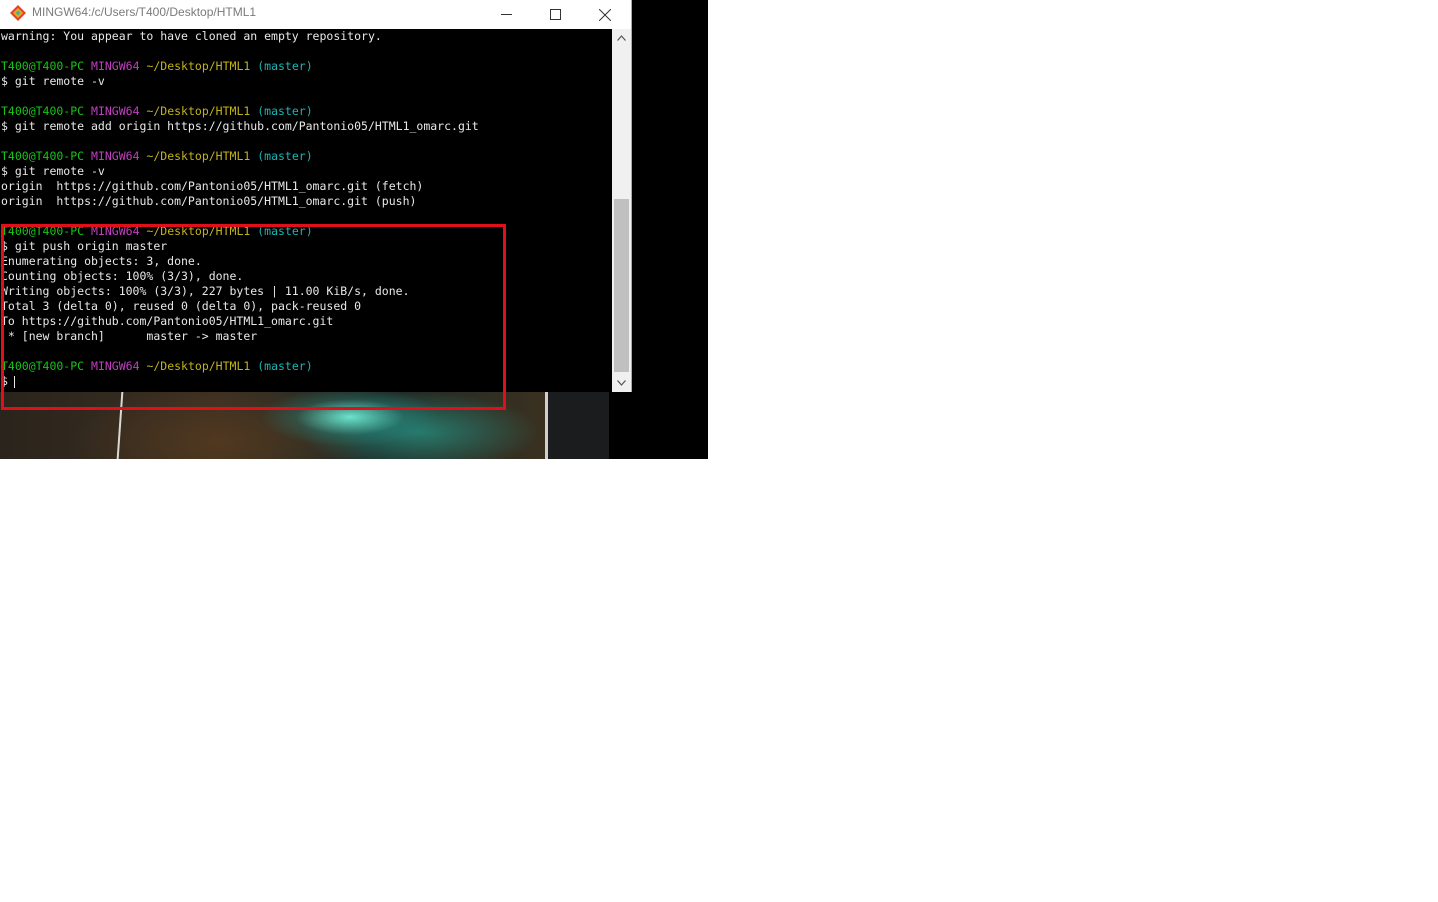 The width and height of the screenshot is (1438, 902). I want to click on maximize-icon, so click(555, 14).